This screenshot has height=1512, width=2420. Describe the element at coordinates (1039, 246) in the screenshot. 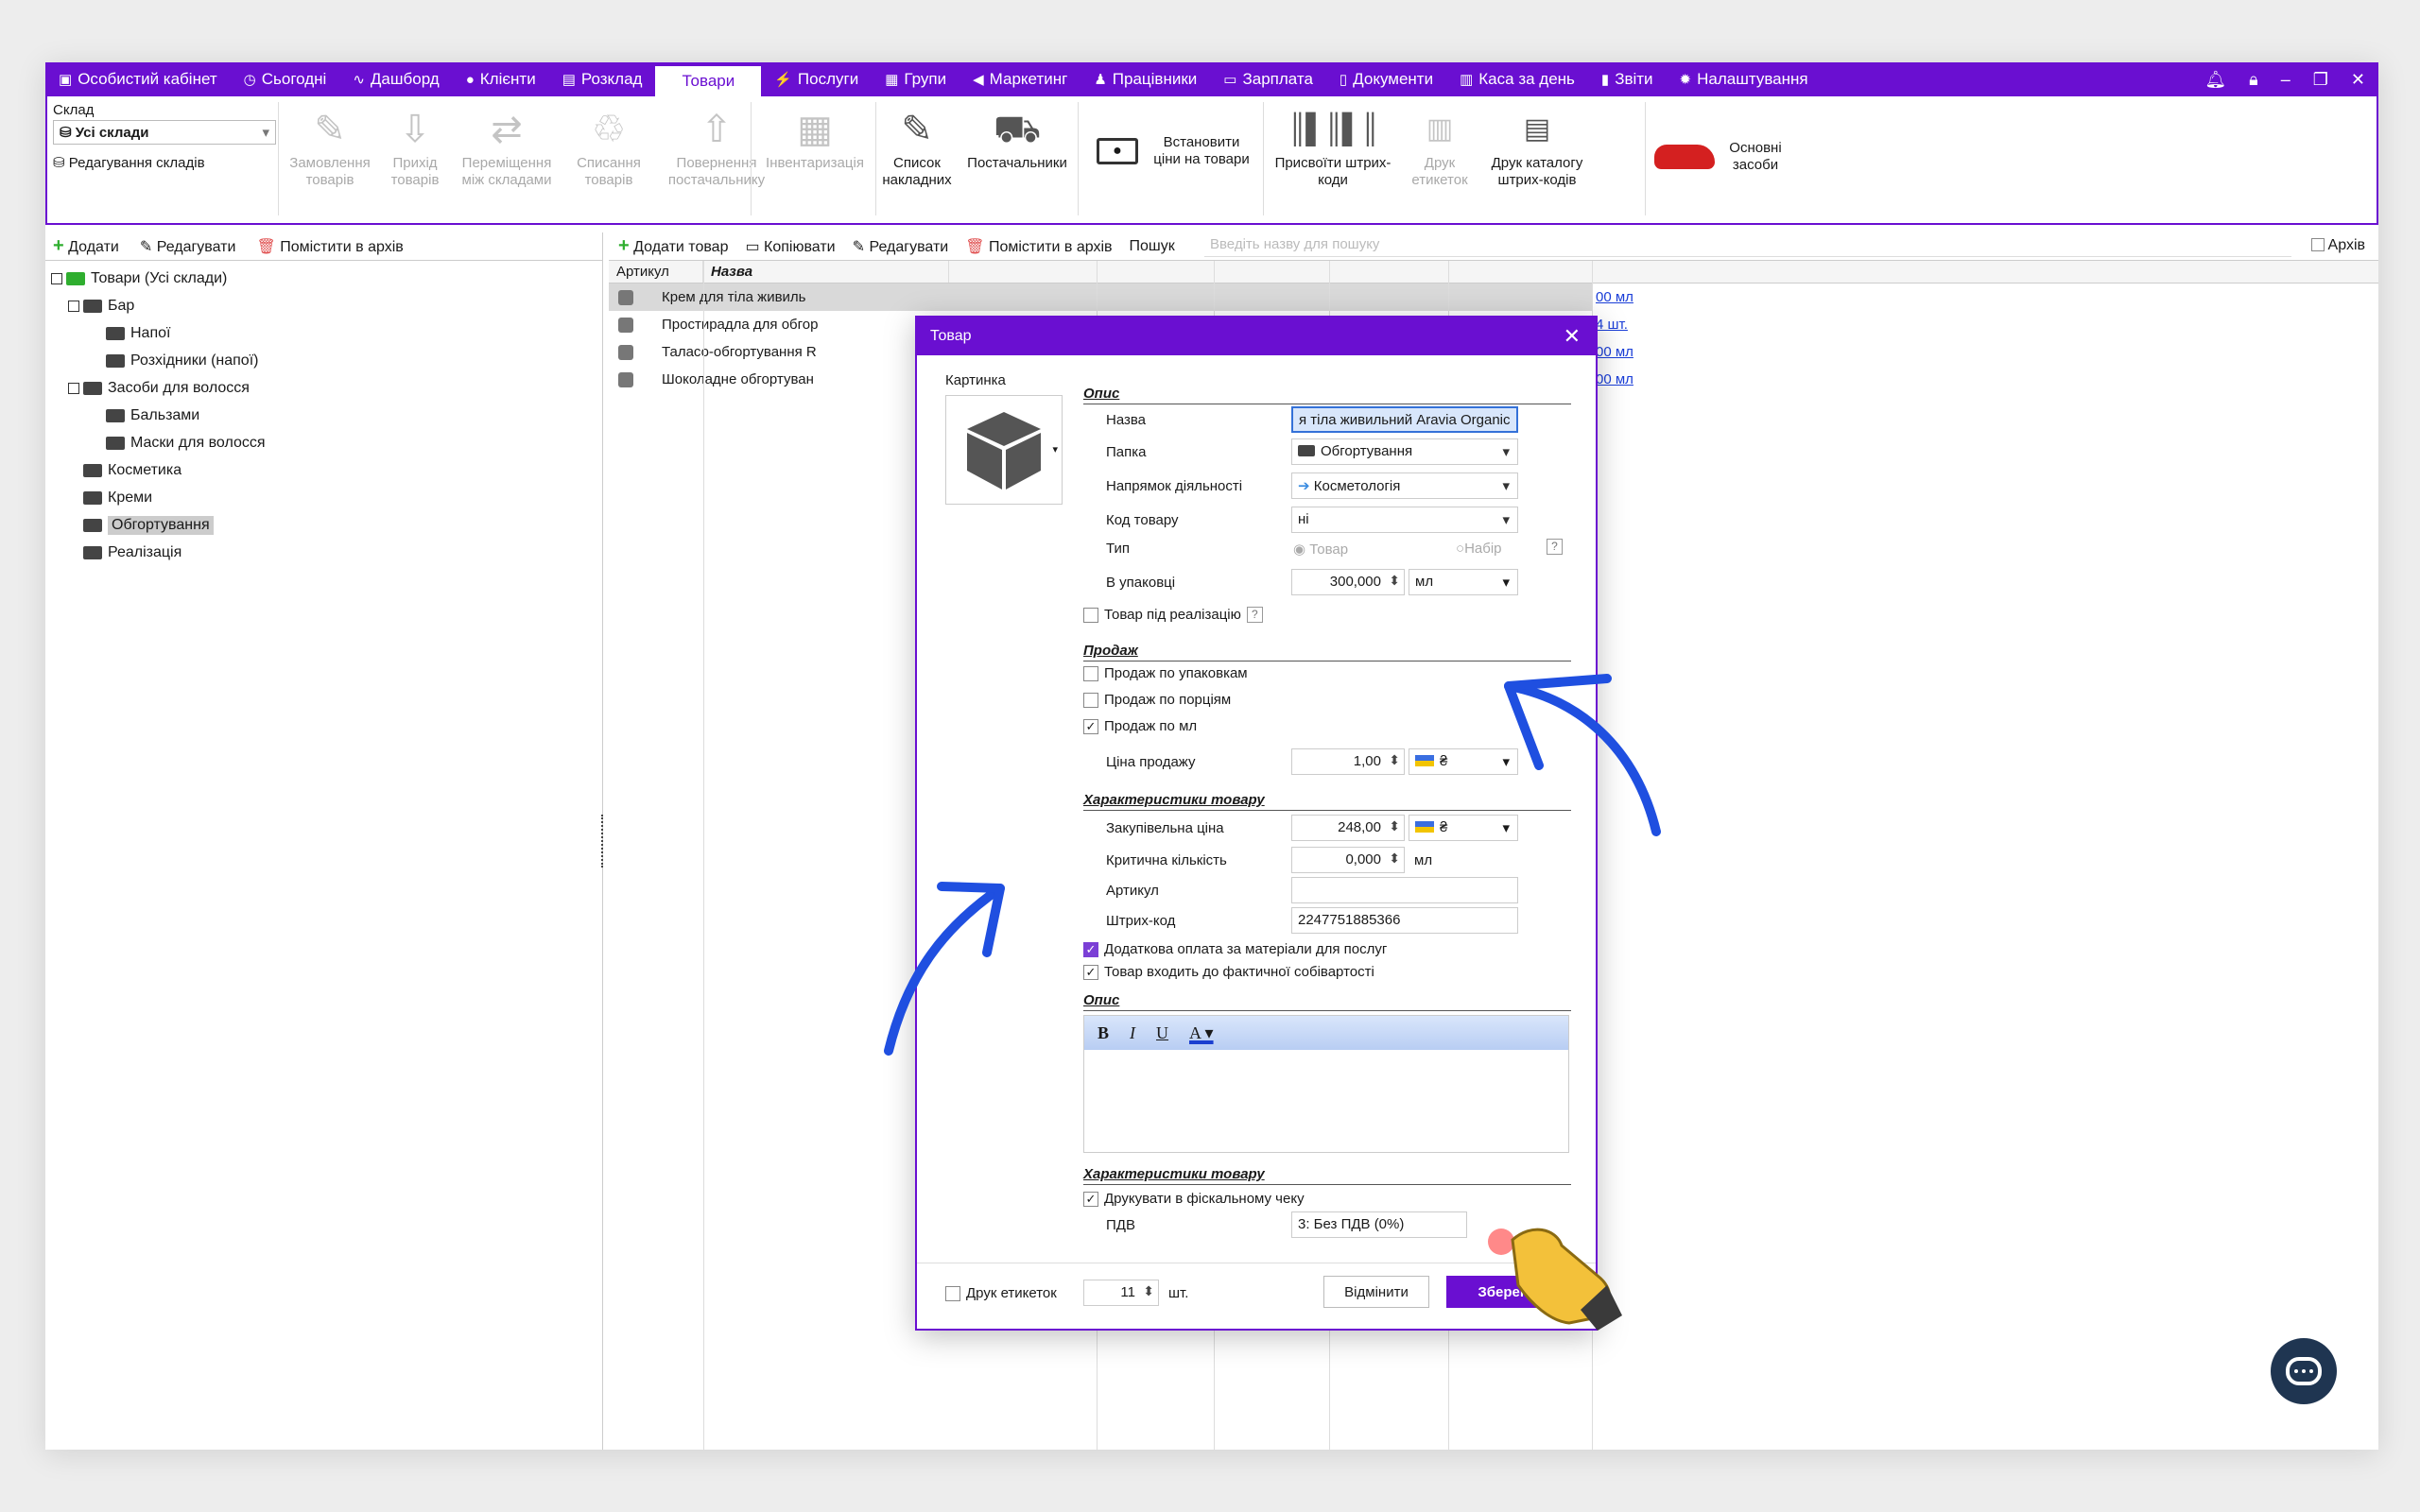

I see `archive-product-button: 🗑︎ Помістити в архів` at that location.